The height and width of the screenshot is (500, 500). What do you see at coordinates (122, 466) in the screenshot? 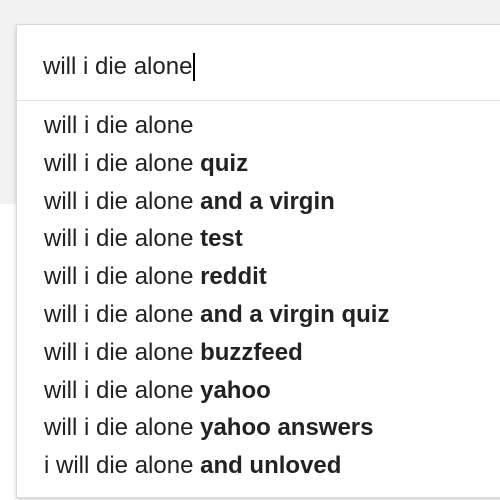
I see `suggestion-prefix: i will die alone` at bounding box center [122, 466].